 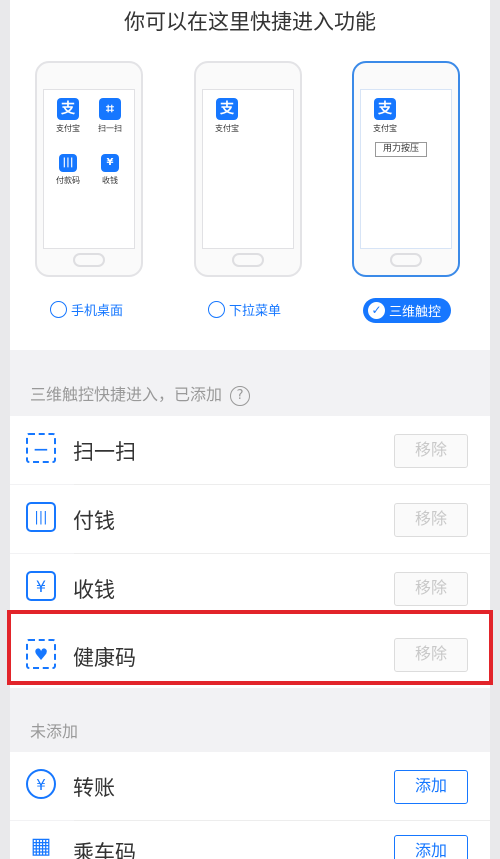 I want to click on phone-preview-desktop: 支 支付宝 ⌗ 扫一扫 ||| 付款码 ¥ 收钱, so click(x=89, y=169).